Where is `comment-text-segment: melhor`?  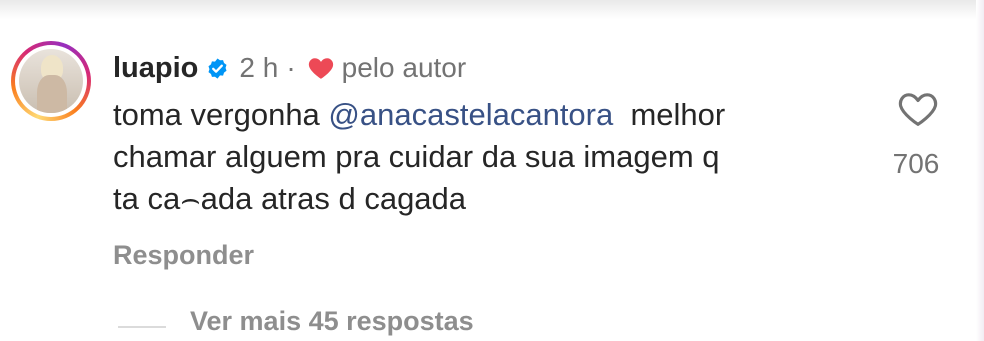 comment-text-segment: melhor is located at coordinates (669, 114).